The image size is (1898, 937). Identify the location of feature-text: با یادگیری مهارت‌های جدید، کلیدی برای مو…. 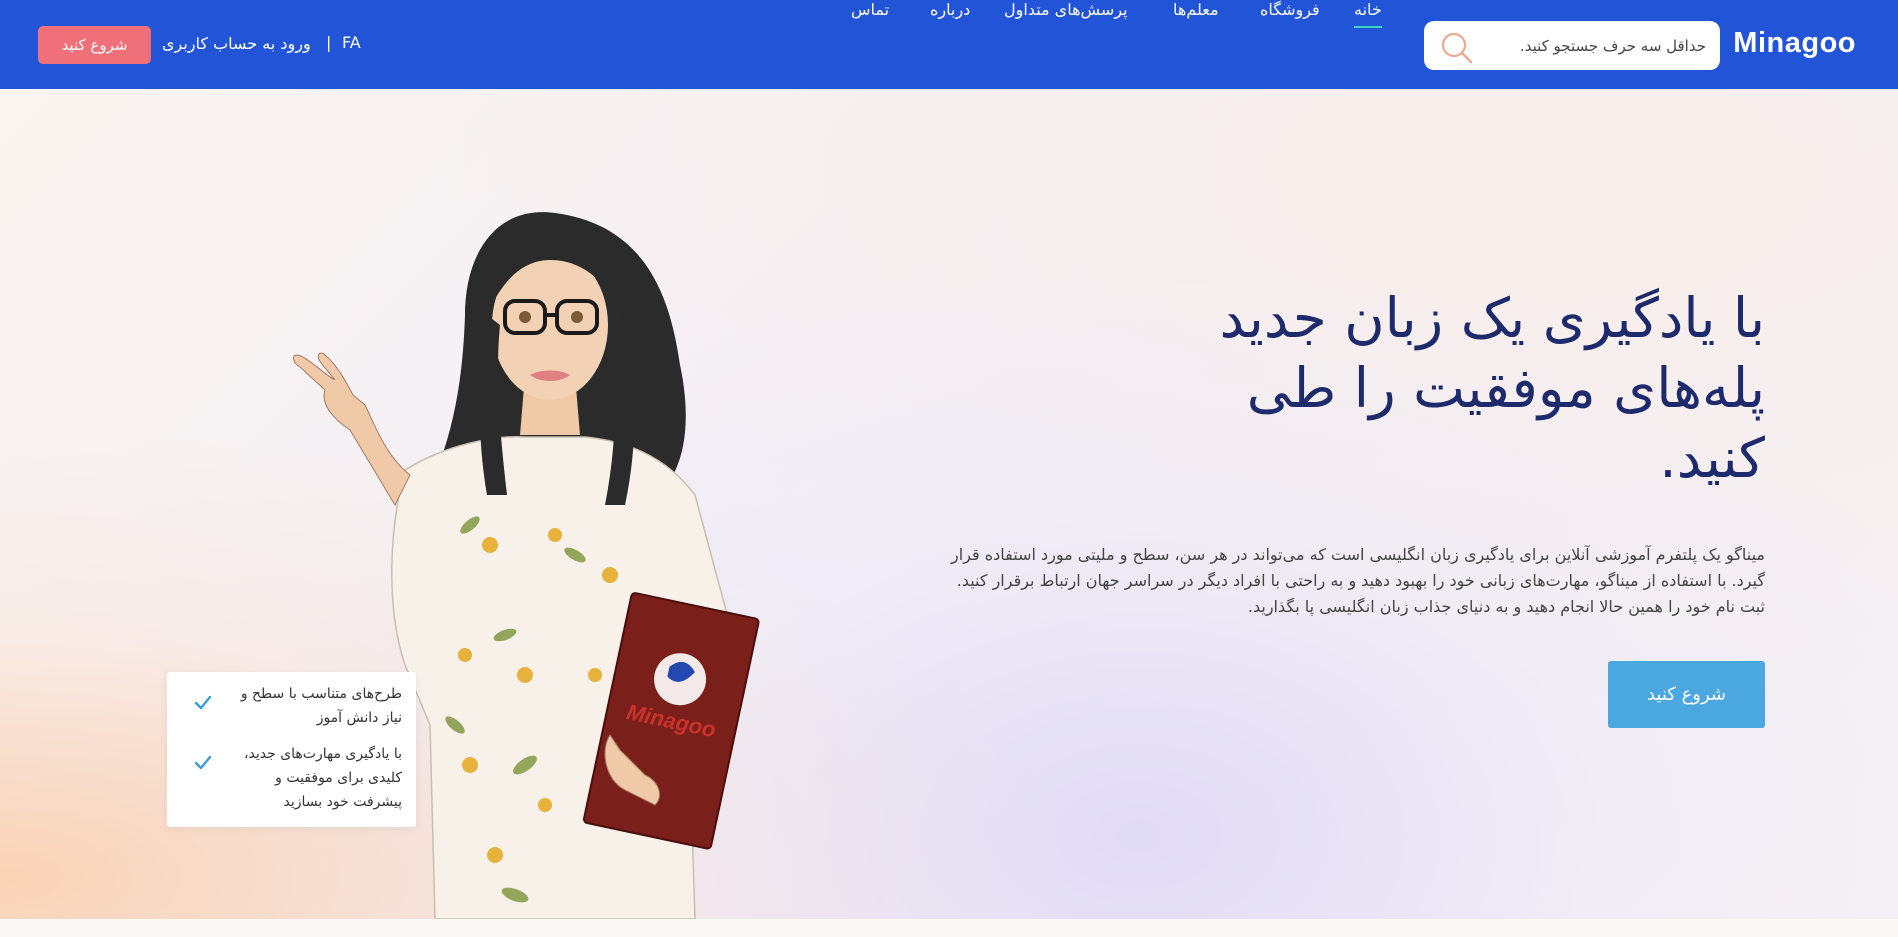
(322, 778).